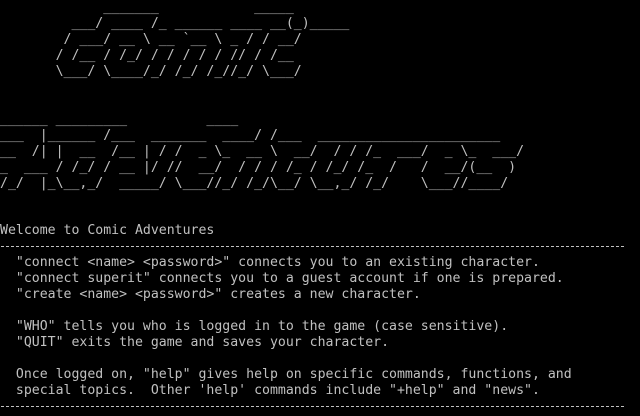 This screenshot has height=416, width=640. What do you see at coordinates (312, 406) in the screenshot?
I see `divider-bottom` at bounding box center [312, 406].